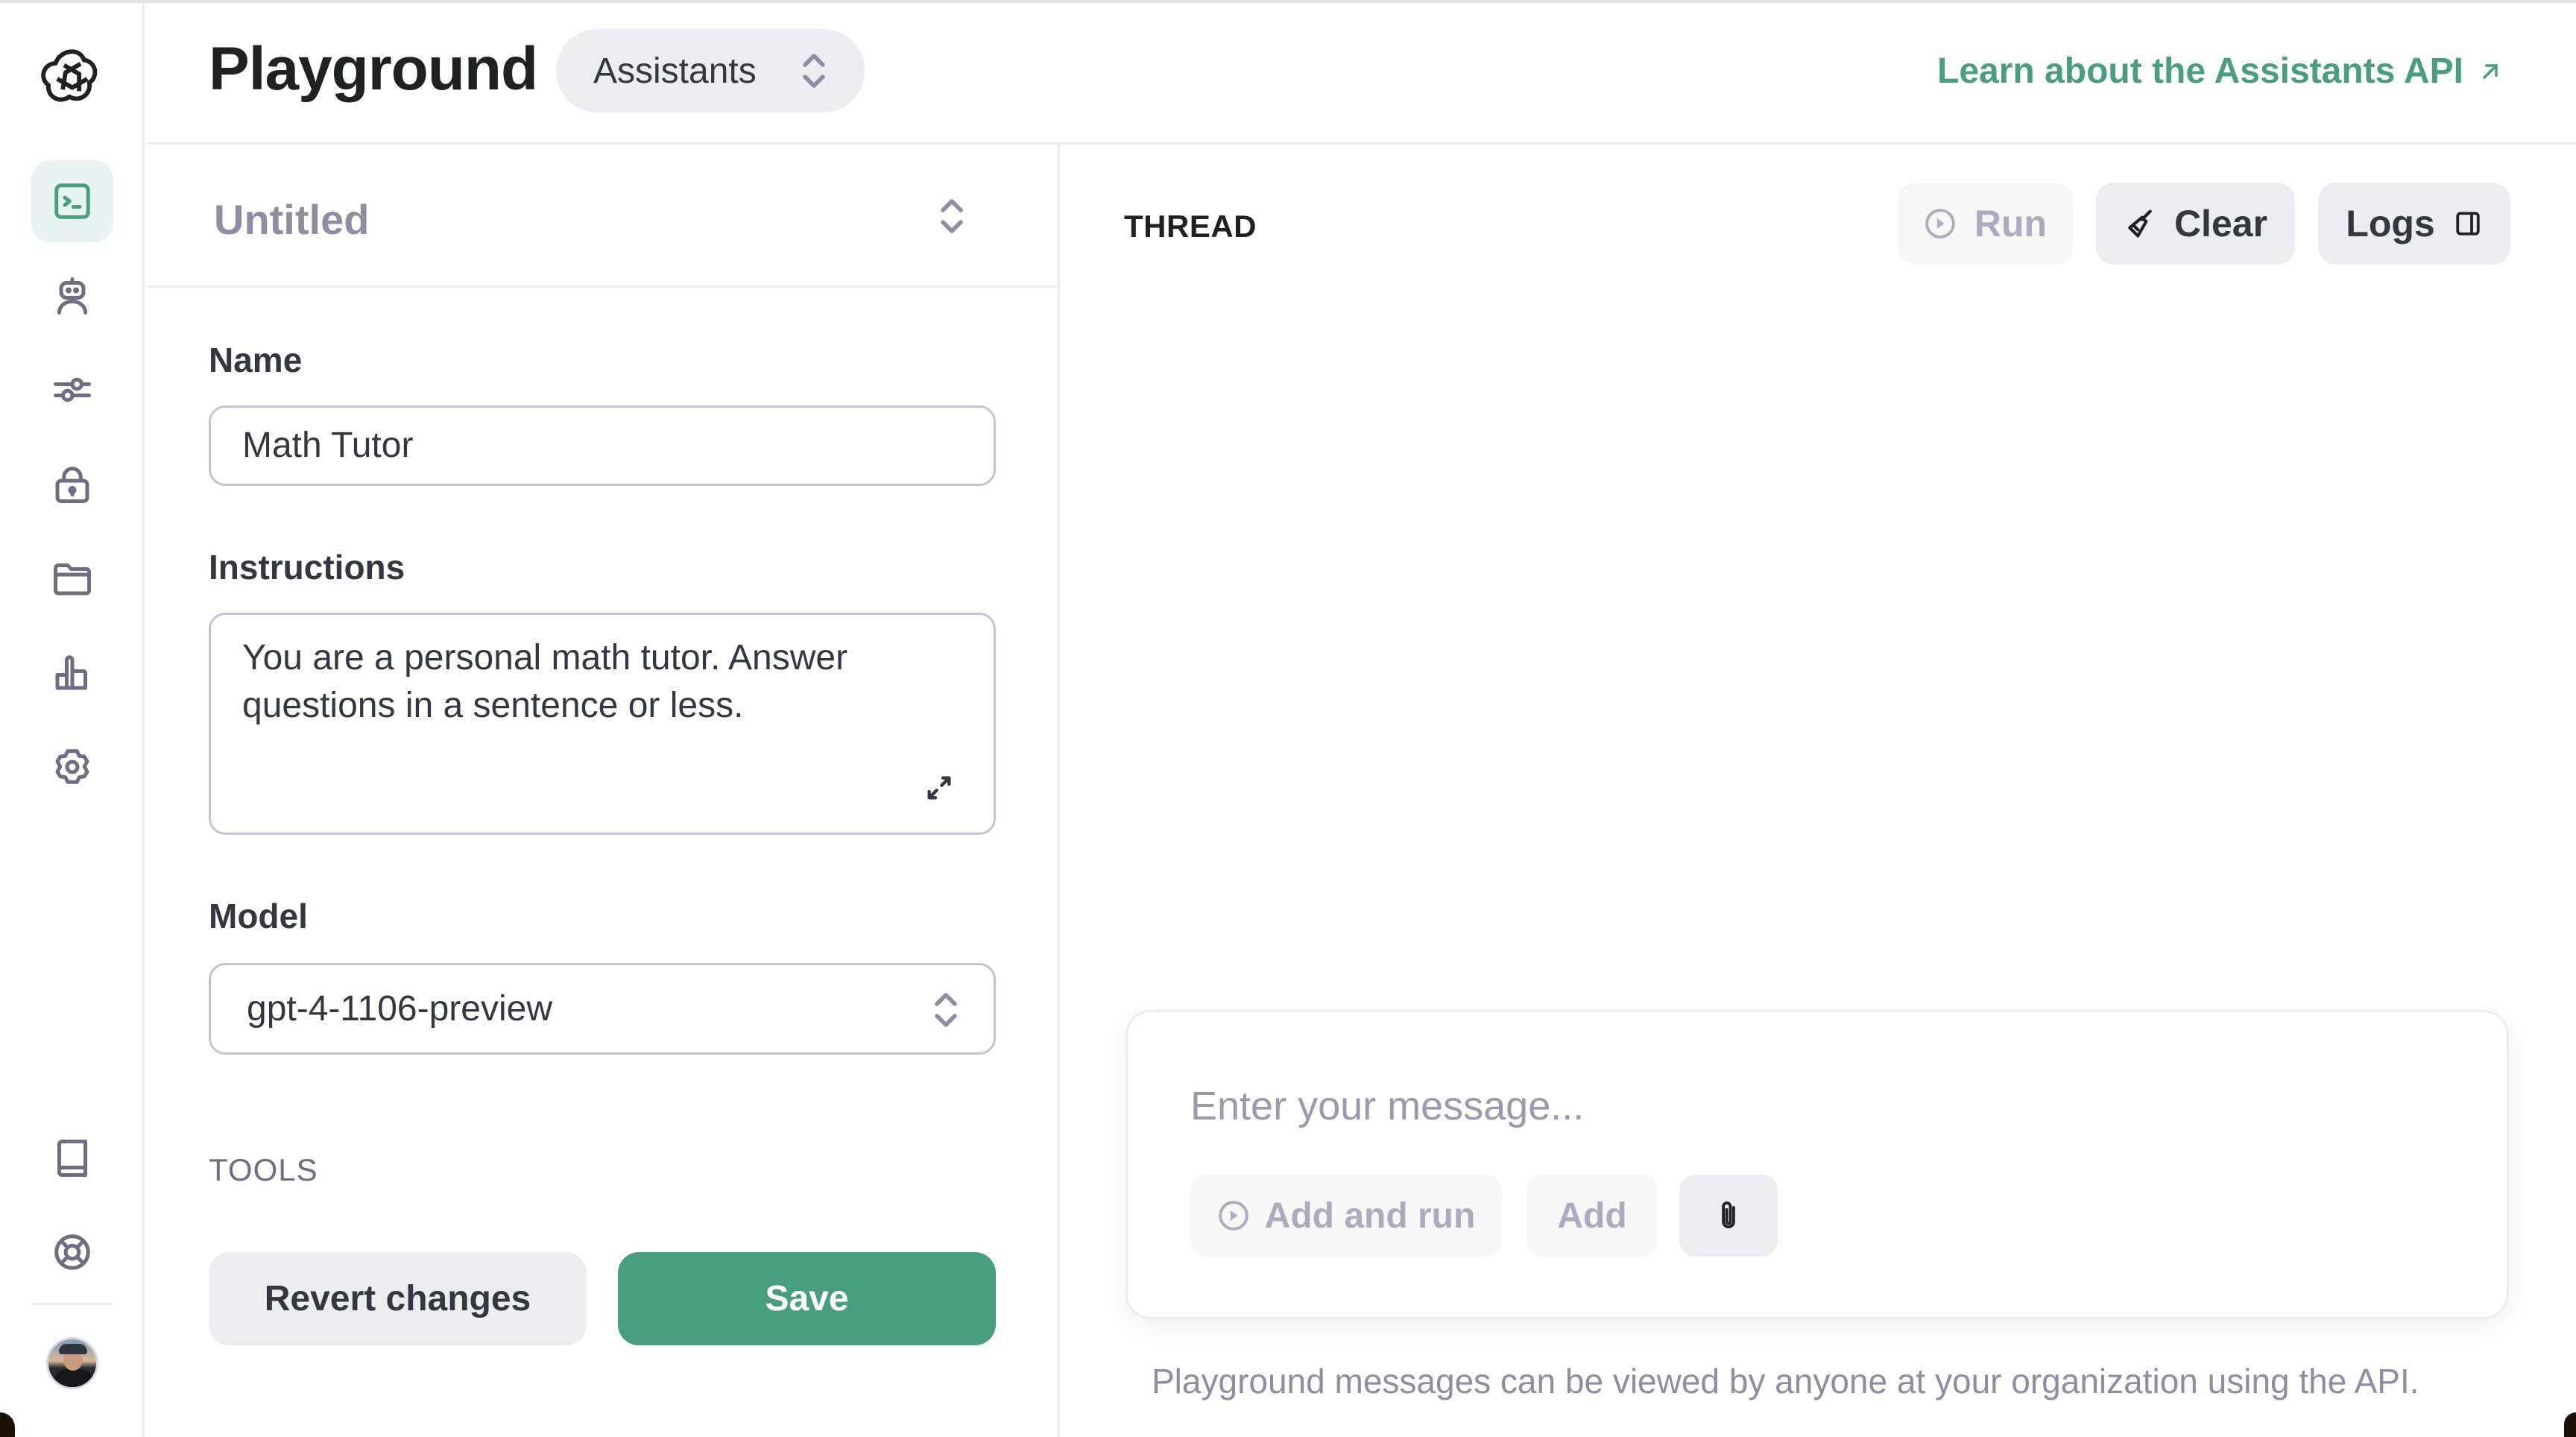 This screenshot has width=2576, height=1437. Describe the element at coordinates (602, 445) in the screenshot. I see `name-input: Math Tutor` at that location.